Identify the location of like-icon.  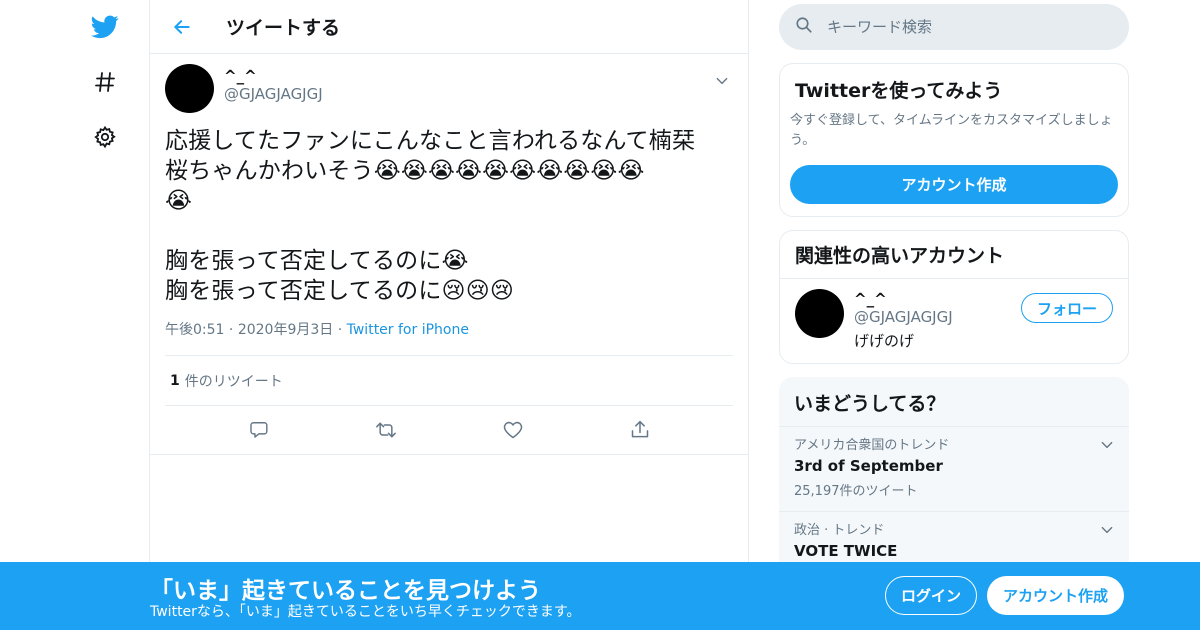
(513, 430).